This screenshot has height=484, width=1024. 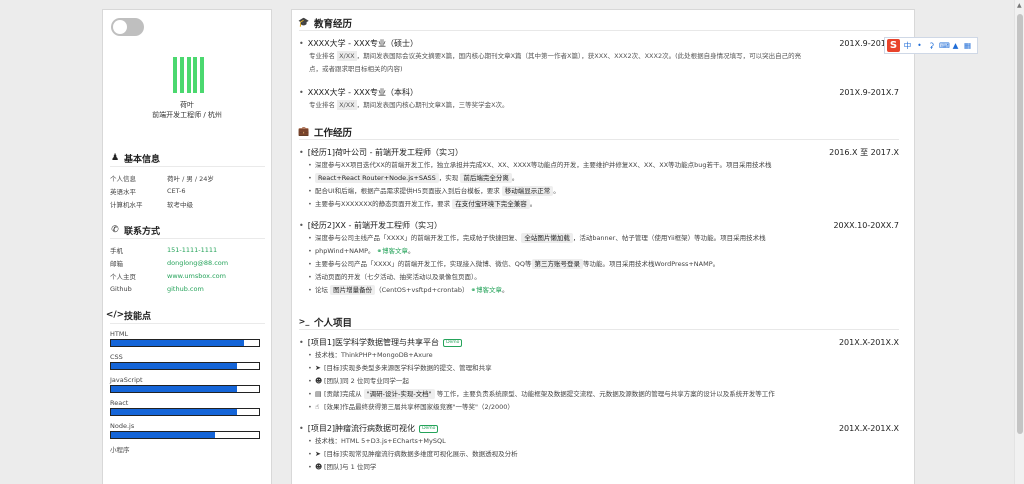 What do you see at coordinates (398, 277) in the screenshot?
I see `item-text: 活动页面的开发（七夕活动、抽奖活动以及录像包页面）。` at bounding box center [398, 277].